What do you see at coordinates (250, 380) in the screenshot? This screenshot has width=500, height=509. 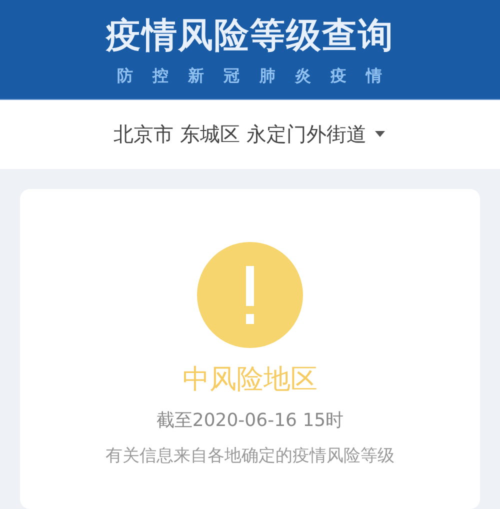 I see `risk-level: 中风险地区` at bounding box center [250, 380].